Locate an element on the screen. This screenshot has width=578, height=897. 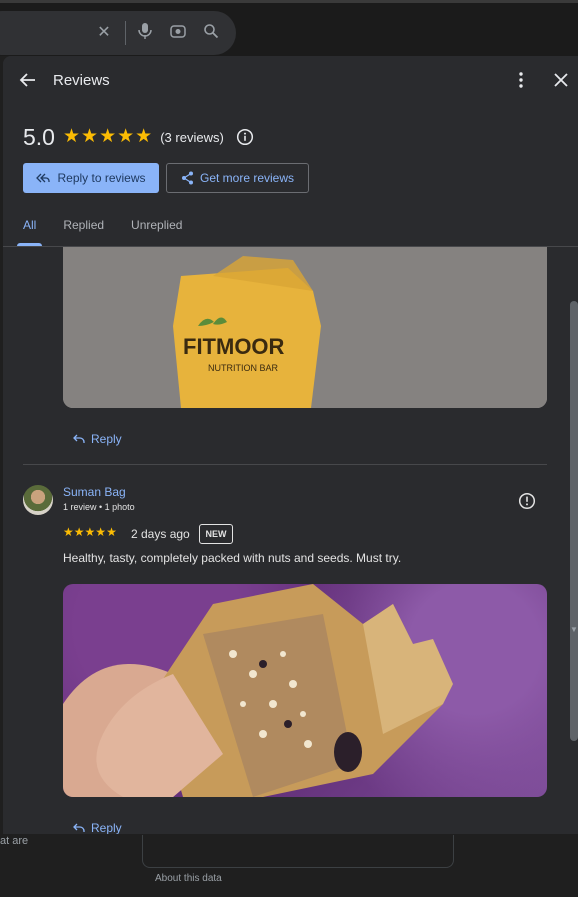
tab-unreplied: Unreplied is located at coordinates (156, 230).